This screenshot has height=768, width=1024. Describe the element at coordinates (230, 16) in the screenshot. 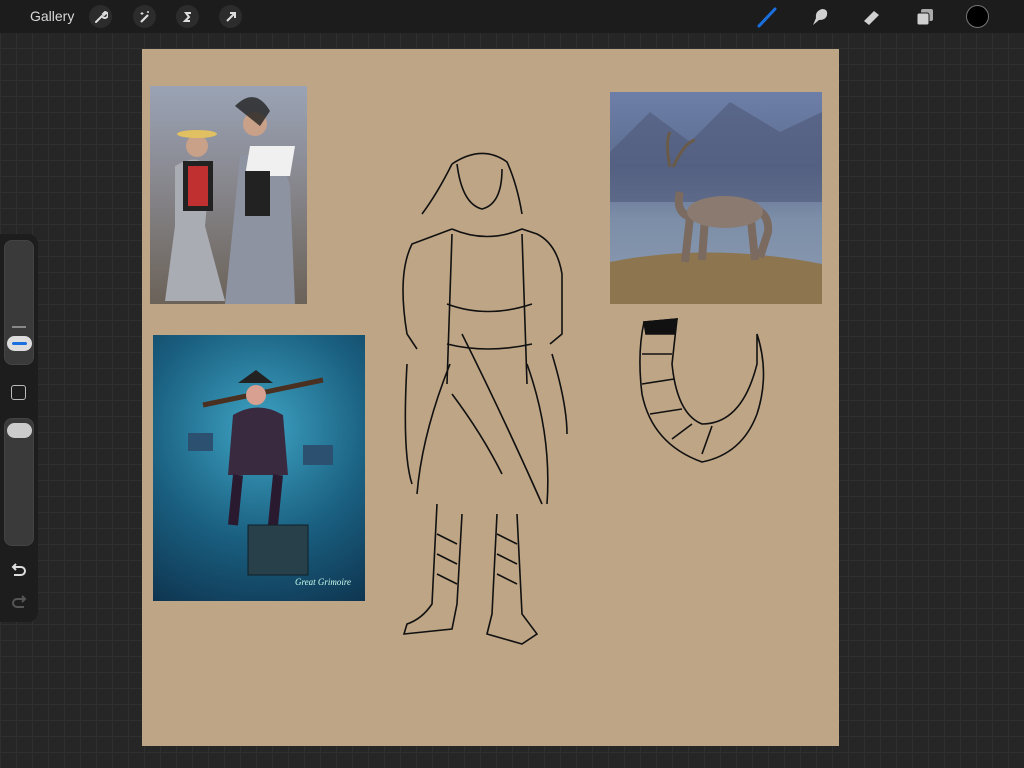

I see `move-arrow-icon` at that location.